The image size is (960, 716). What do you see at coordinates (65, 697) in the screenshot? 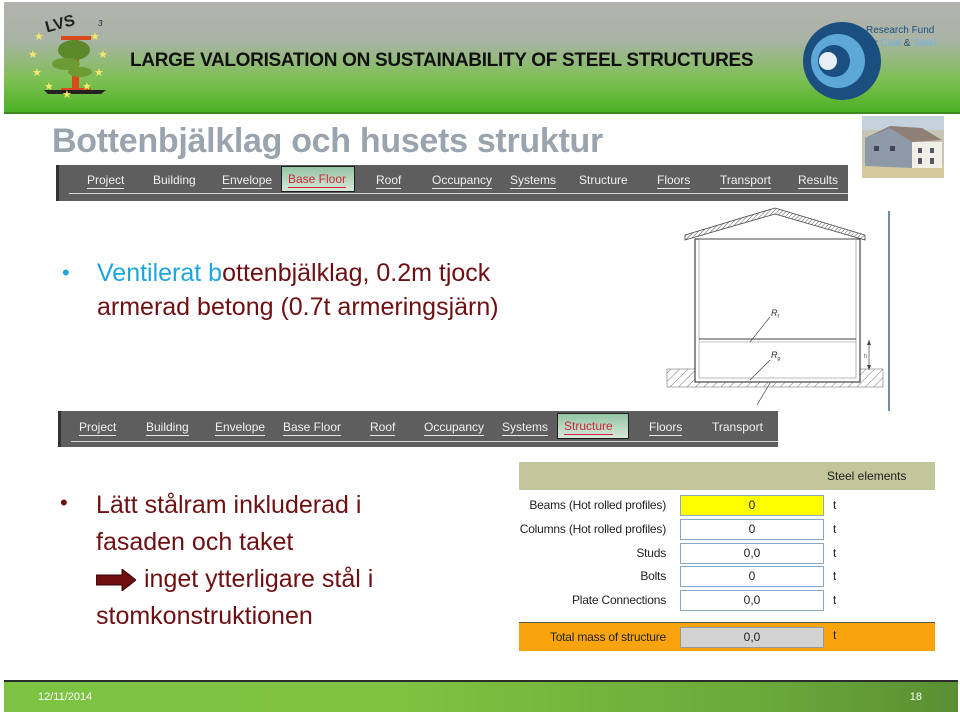
I see `footer-date: 12/11/2014` at bounding box center [65, 697].